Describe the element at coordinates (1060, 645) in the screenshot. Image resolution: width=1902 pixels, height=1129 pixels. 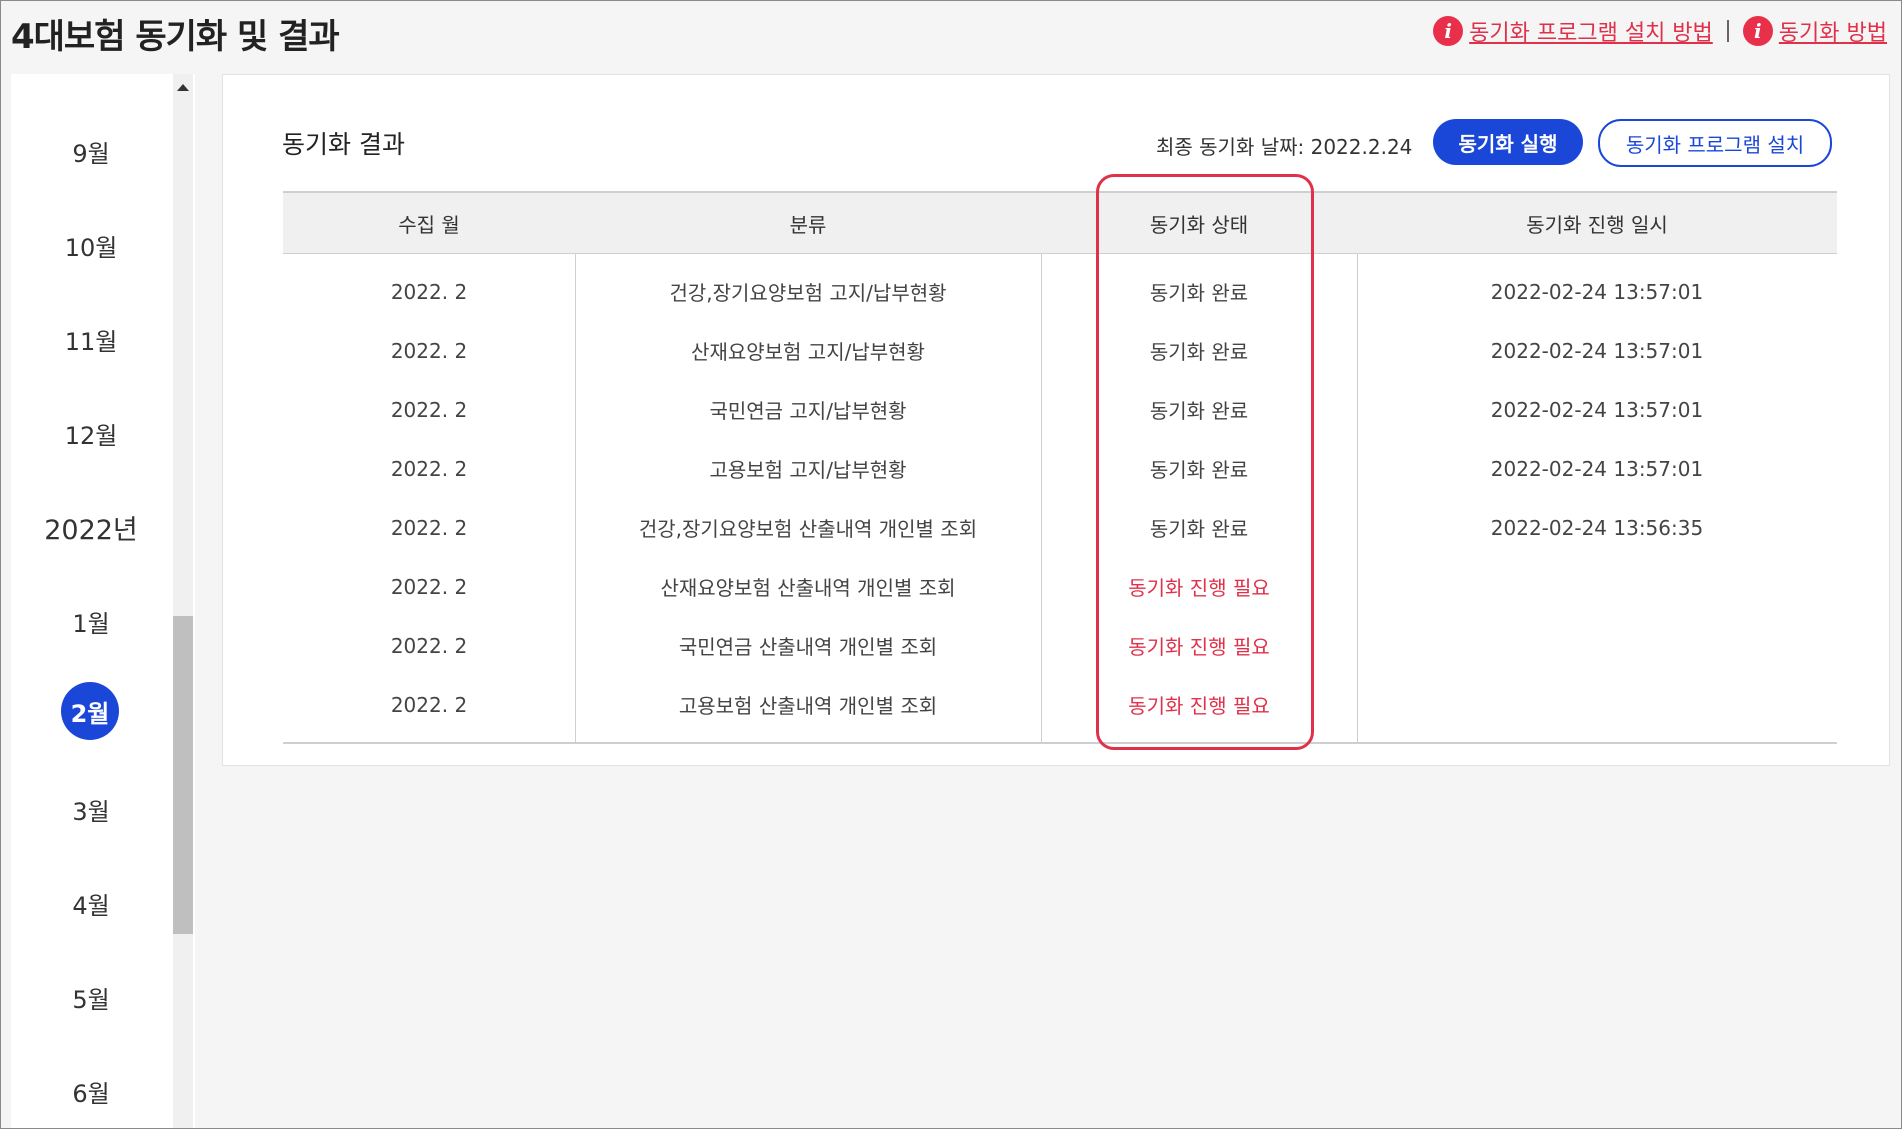
I see `table-row: 2022. 2 국민연금 산출내역 개인별 조회 동기화 진행 필요` at that location.